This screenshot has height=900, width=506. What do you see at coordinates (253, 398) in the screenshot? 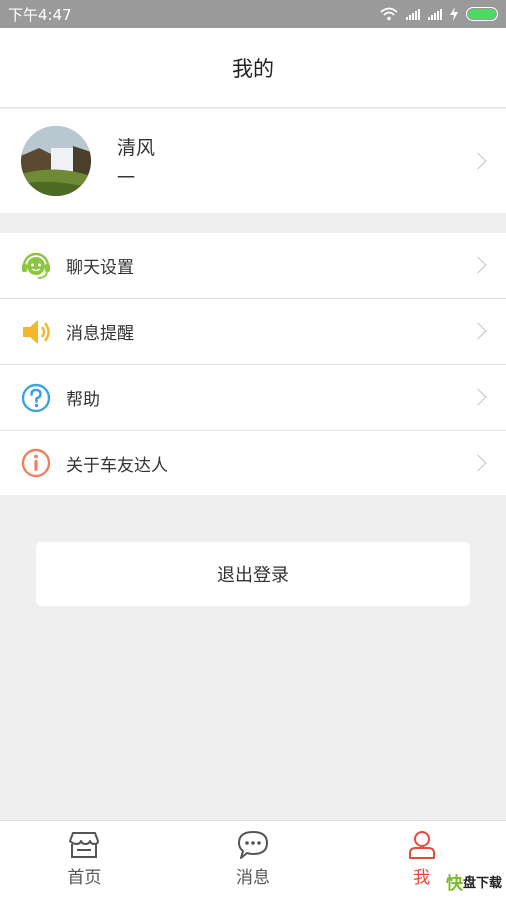
I see `menu-item-help: 帮助` at bounding box center [253, 398].